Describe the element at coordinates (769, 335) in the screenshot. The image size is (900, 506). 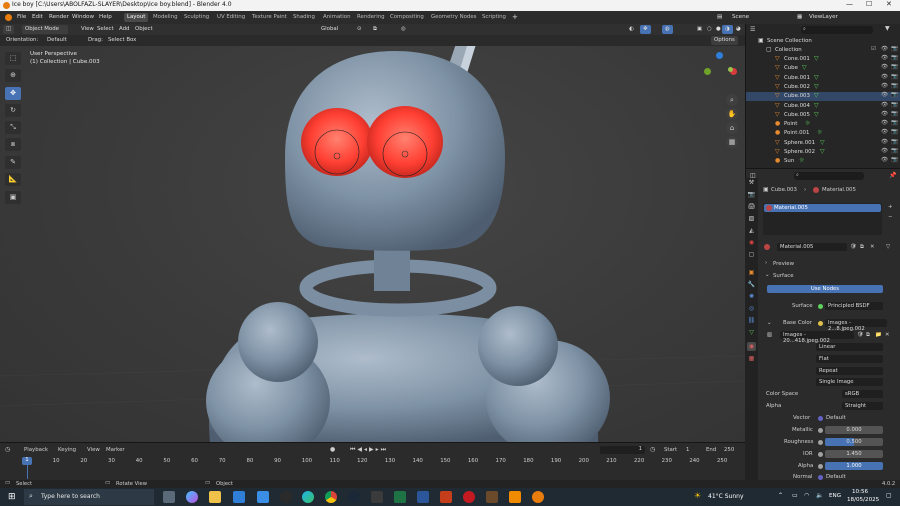
I see `image-browse-icon: ▧` at that location.